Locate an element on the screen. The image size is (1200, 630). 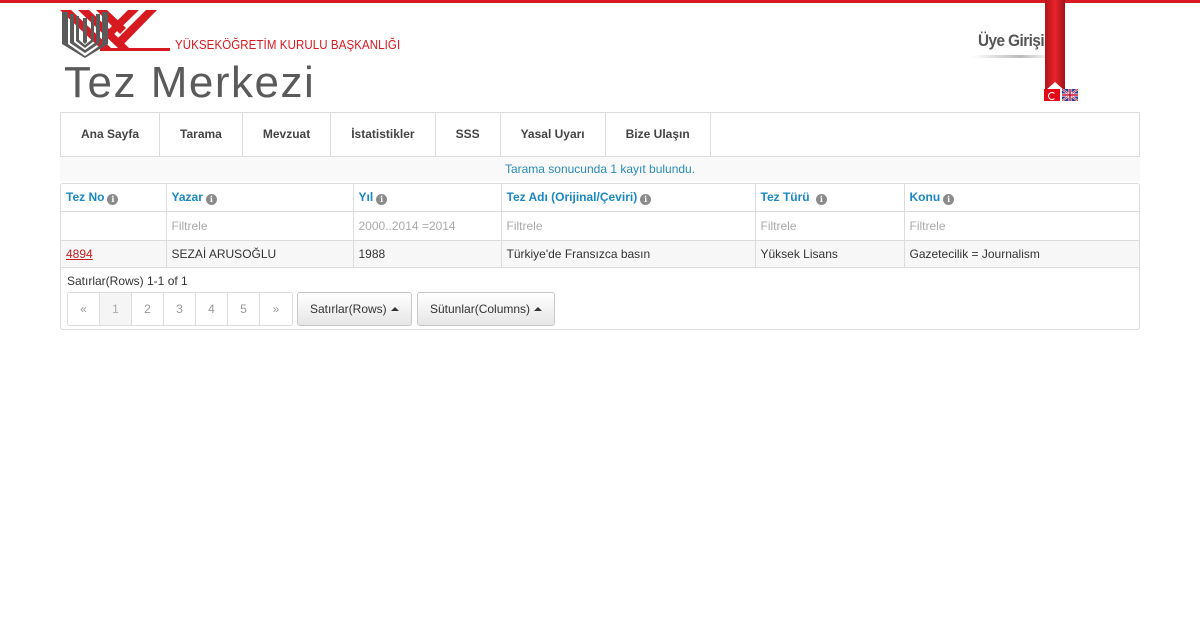
column-header-yazar: Yazar i is located at coordinates (260, 198).